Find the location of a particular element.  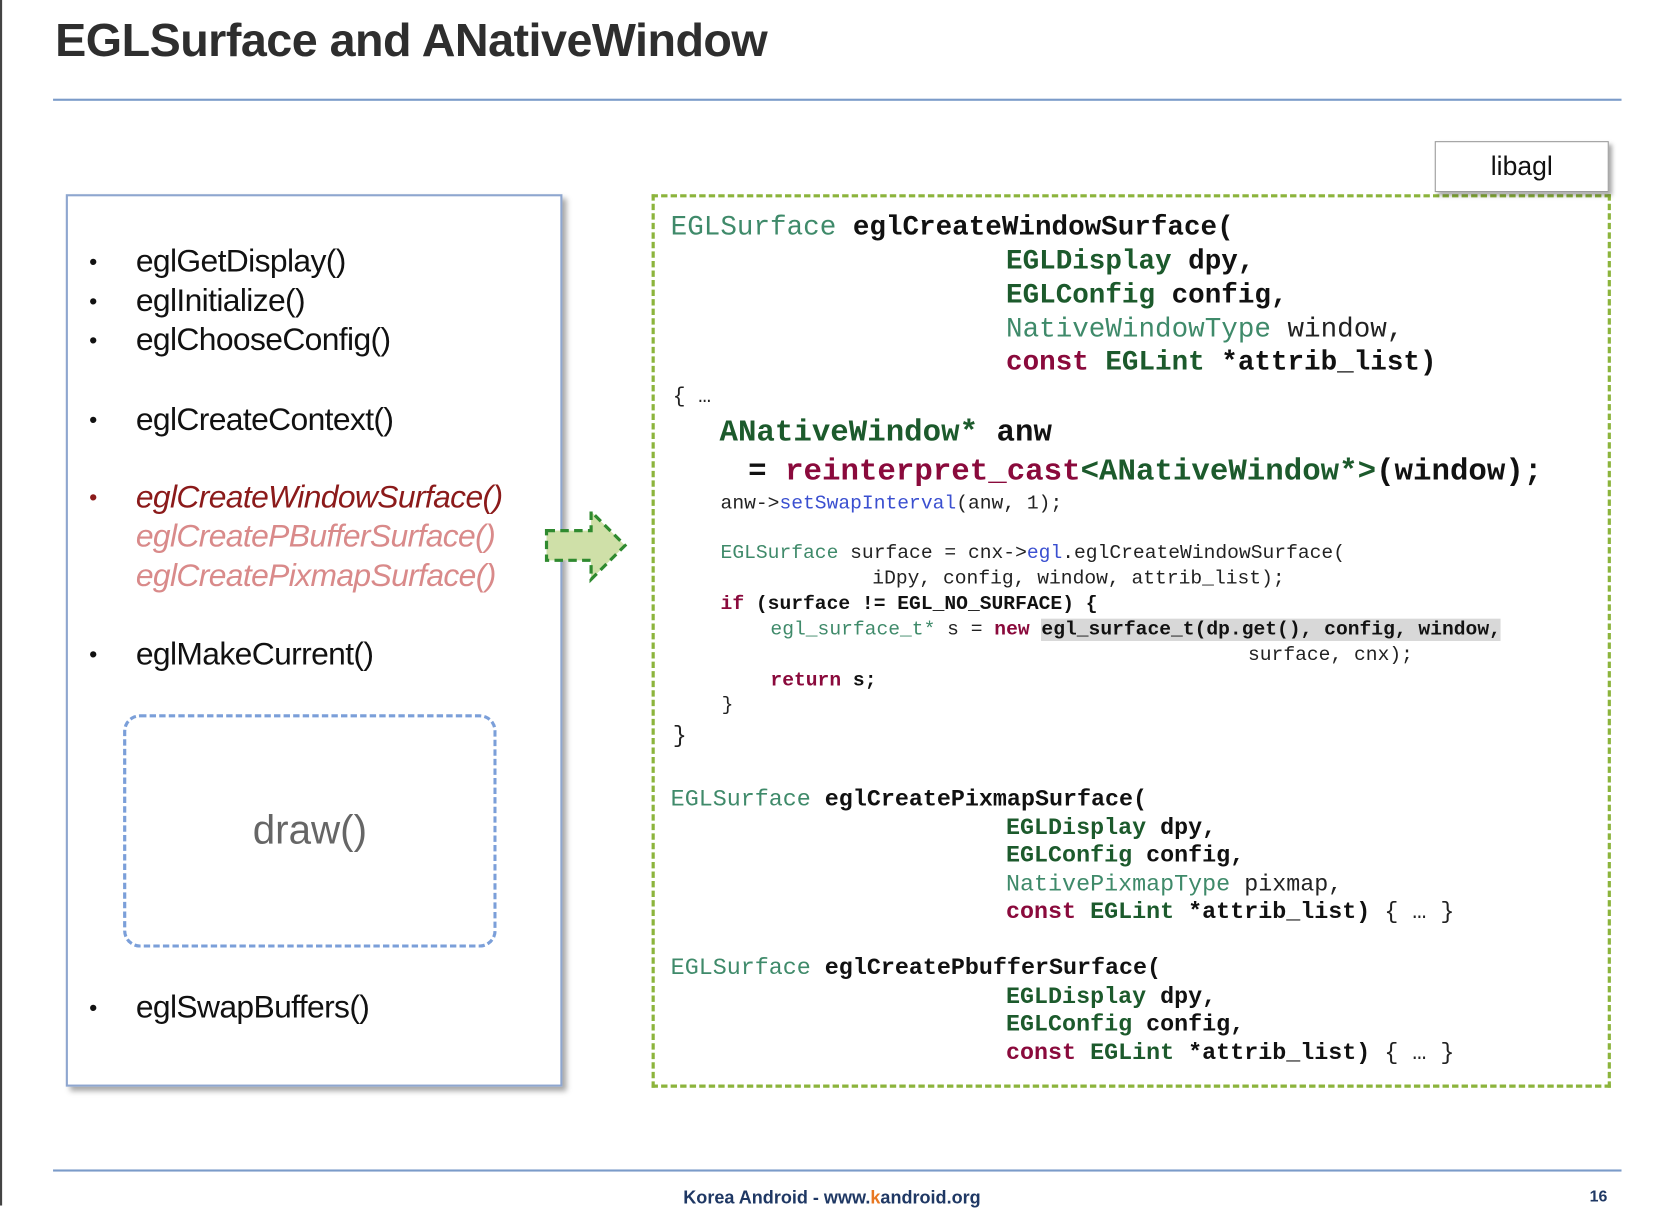

code-line: EGLSurface eglCreatePixmapSurface( is located at coordinates (909, 799).